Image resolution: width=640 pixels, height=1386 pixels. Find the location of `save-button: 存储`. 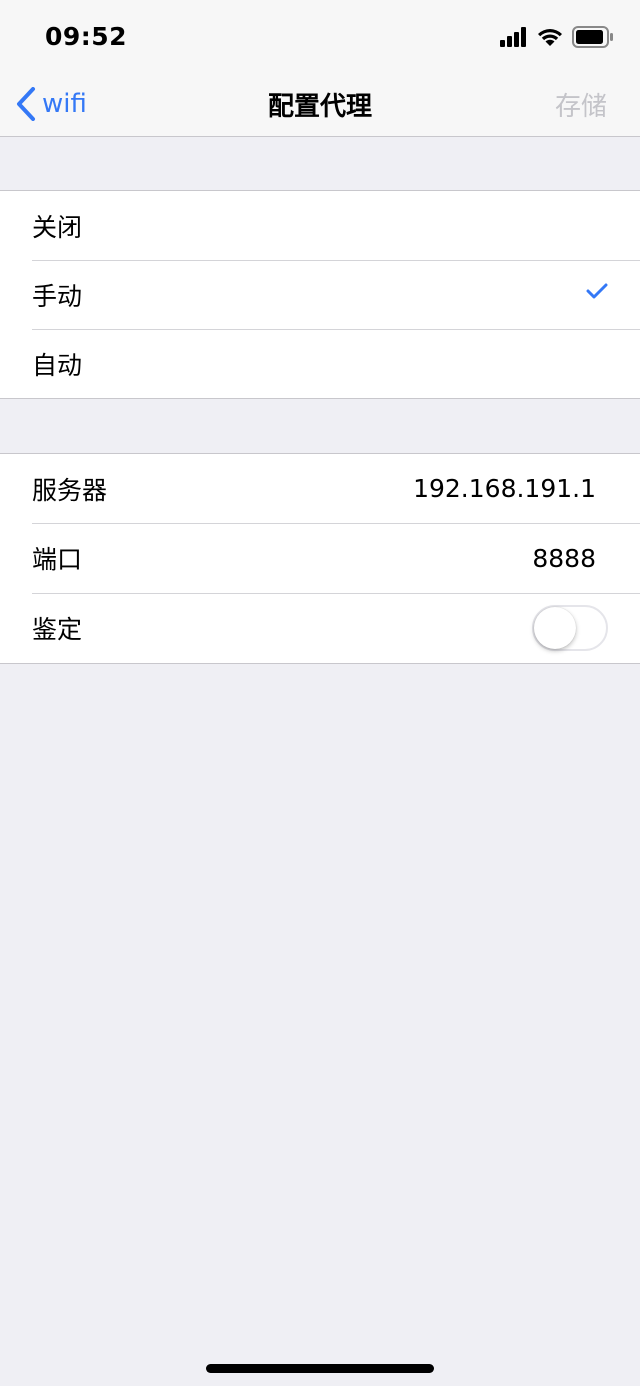

save-button: 存储 is located at coordinates (581, 104).